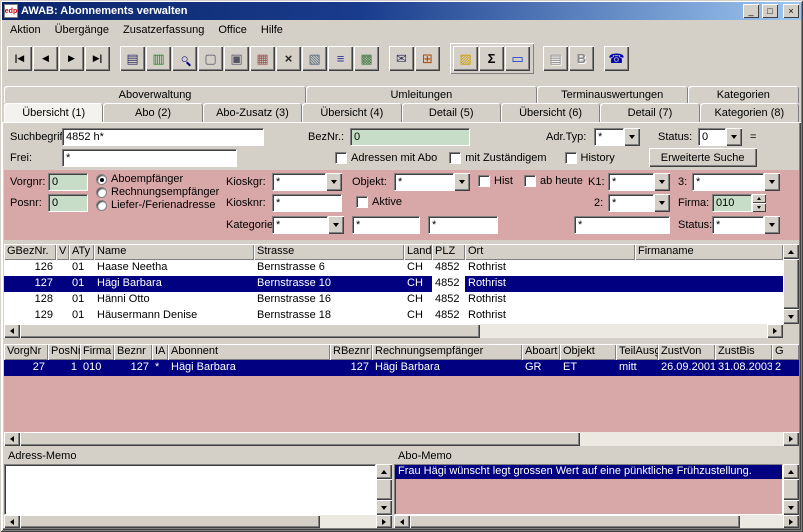 Image resolution: width=803 pixels, height=532 pixels. Describe the element at coordinates (596, 521) in the screenshot. I see `abo-memo-hscrollbar` at that location.